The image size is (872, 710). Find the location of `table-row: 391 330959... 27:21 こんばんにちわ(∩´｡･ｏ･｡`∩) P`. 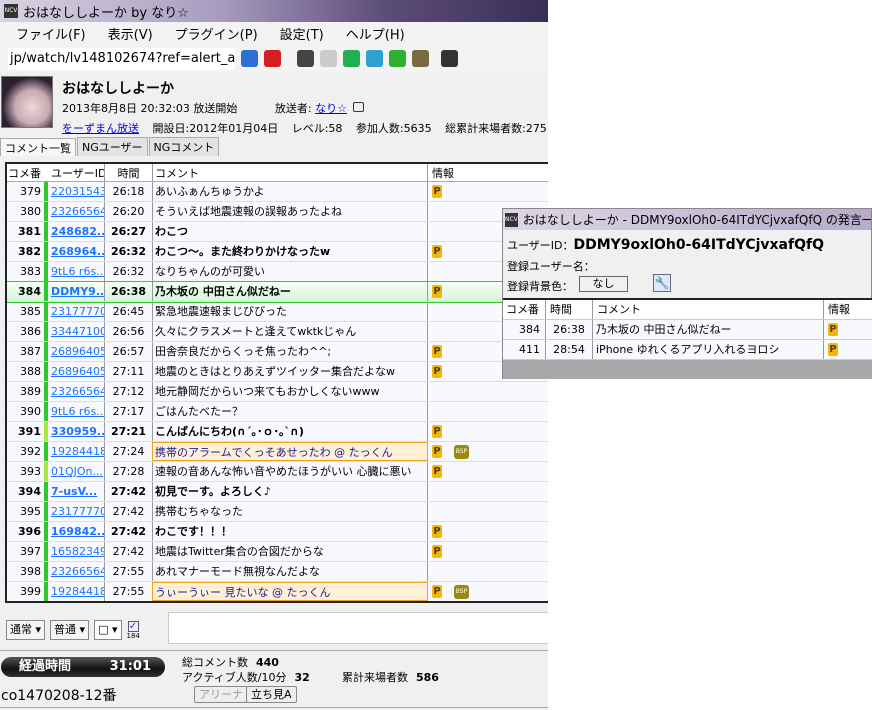

table-row: 391 330959... 27:21 こんばんにちわ(∩´｡･ｏ･｡`∩) P is located at coordinates (277, 432).